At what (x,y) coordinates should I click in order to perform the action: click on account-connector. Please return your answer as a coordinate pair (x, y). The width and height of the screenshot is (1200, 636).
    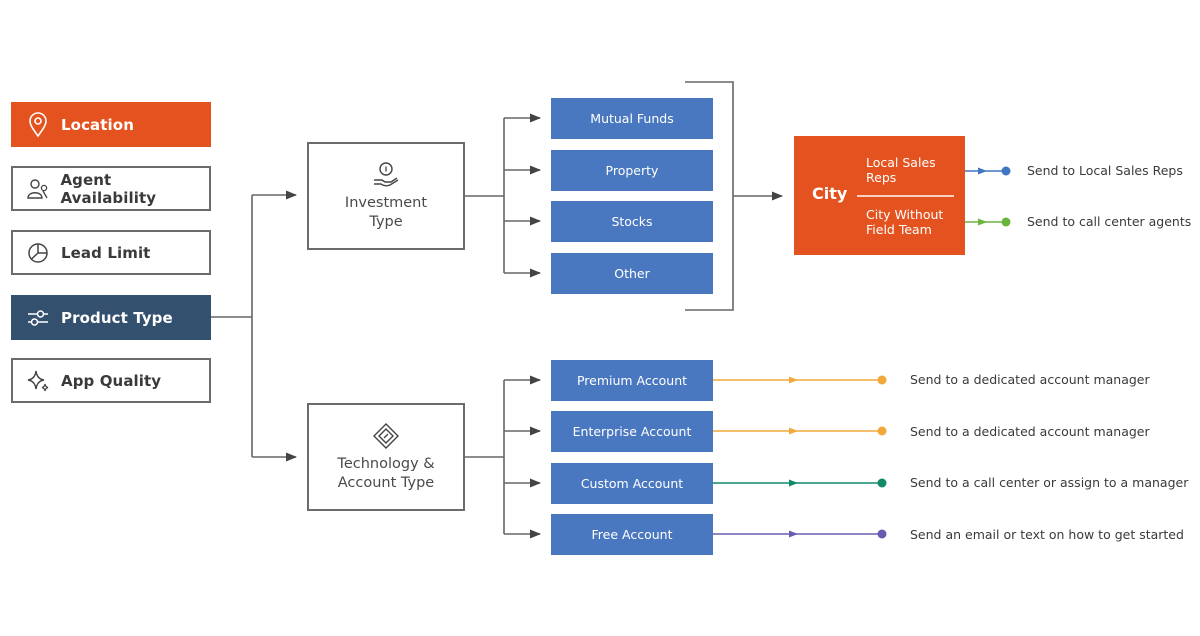
    Looking at the image, I should click on (503, 457).